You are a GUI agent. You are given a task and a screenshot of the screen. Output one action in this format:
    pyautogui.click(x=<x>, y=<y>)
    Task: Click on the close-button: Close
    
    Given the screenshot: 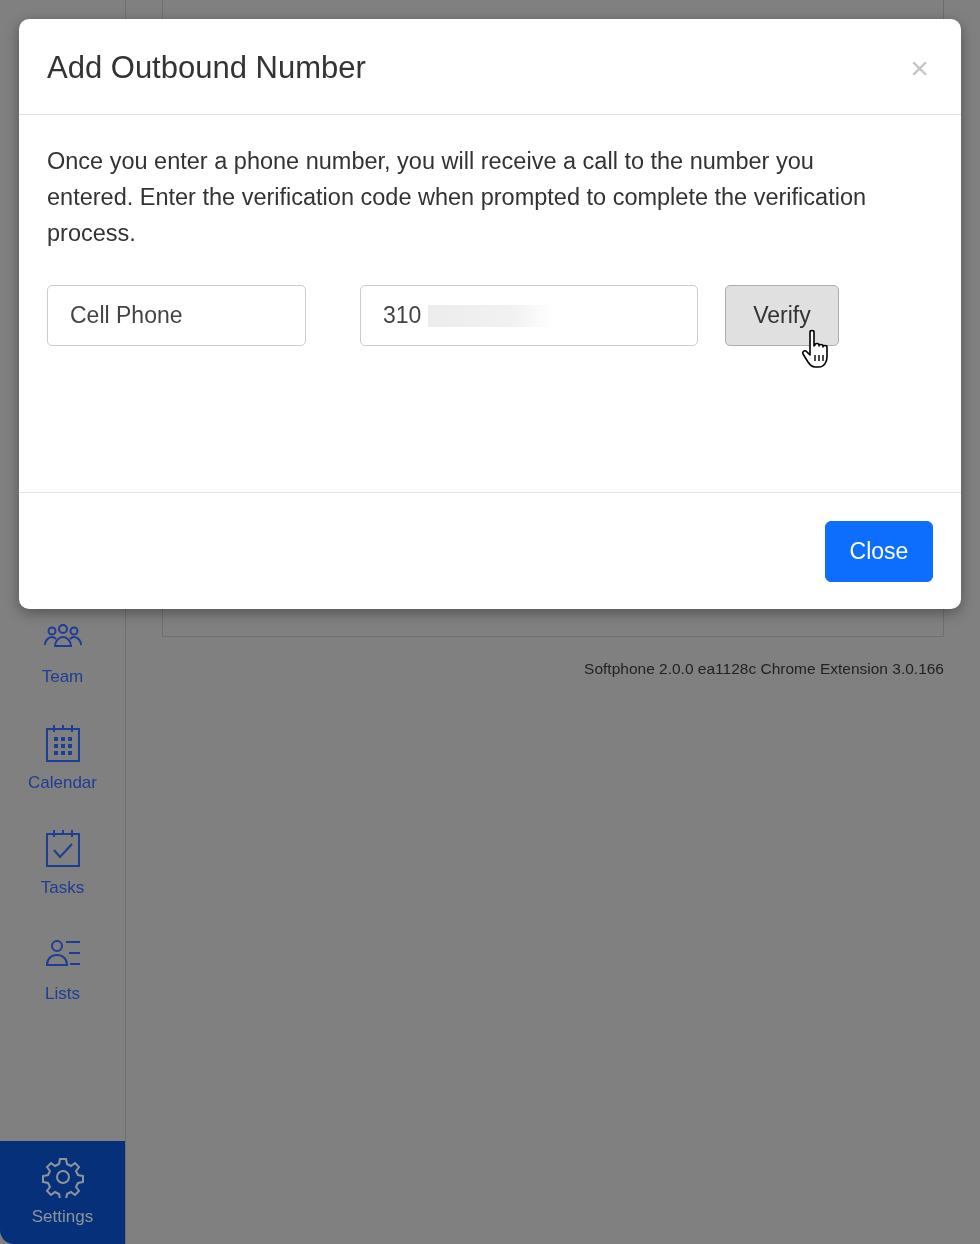 What is the action you would take?
    pyautogui.click(x=879, y=552)
    